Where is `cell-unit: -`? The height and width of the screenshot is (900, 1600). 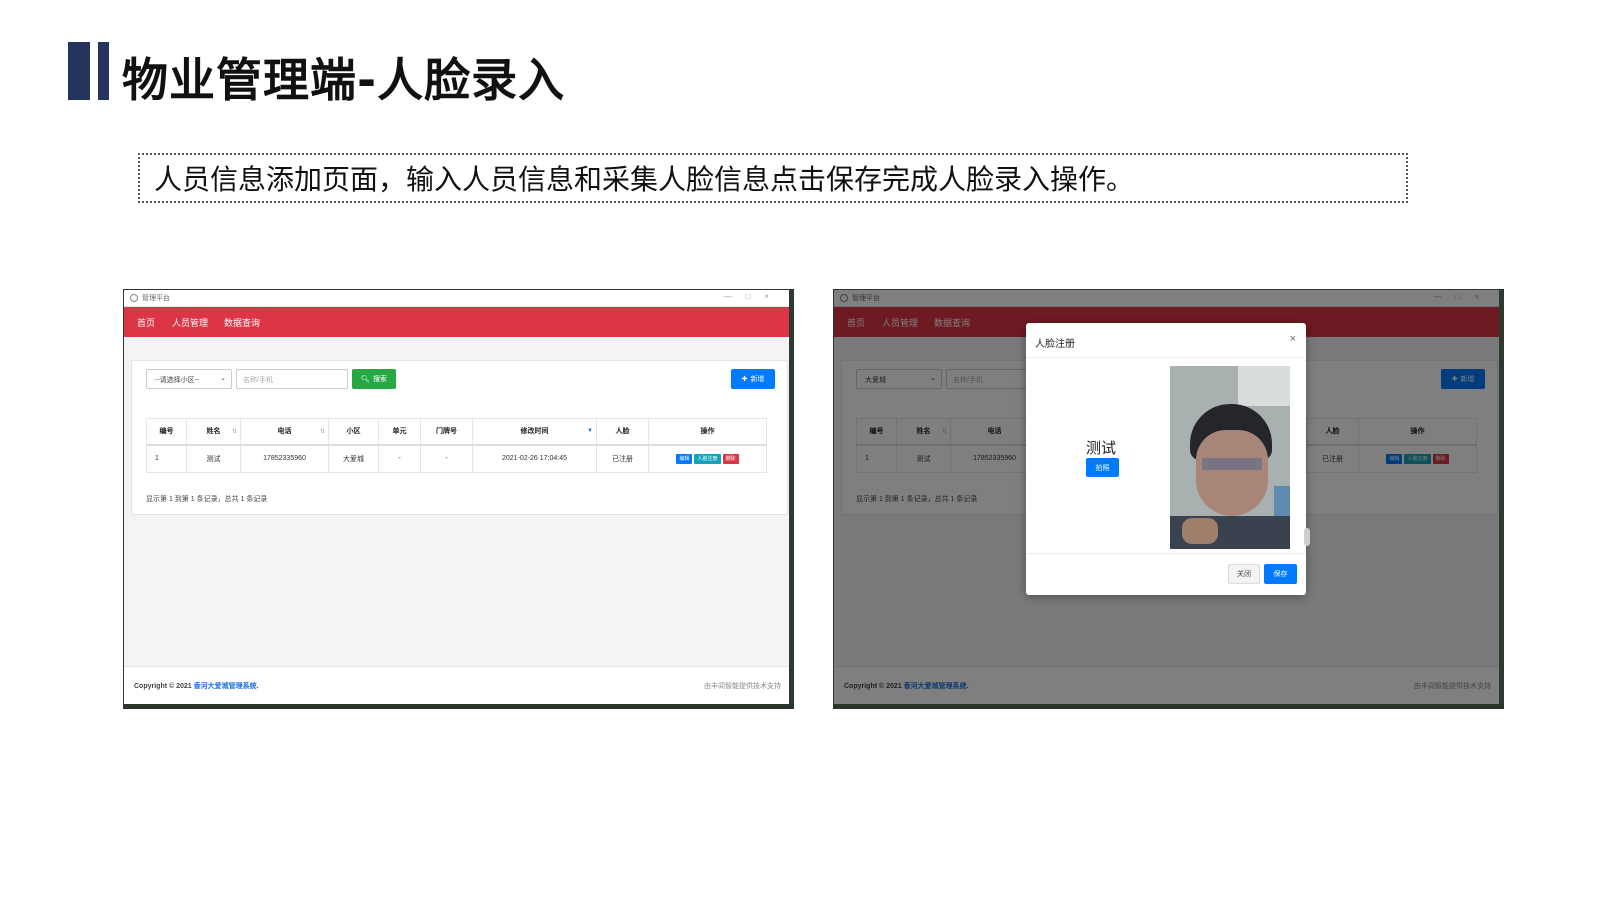 cell-unit: - is located at coordinates (399, 458).